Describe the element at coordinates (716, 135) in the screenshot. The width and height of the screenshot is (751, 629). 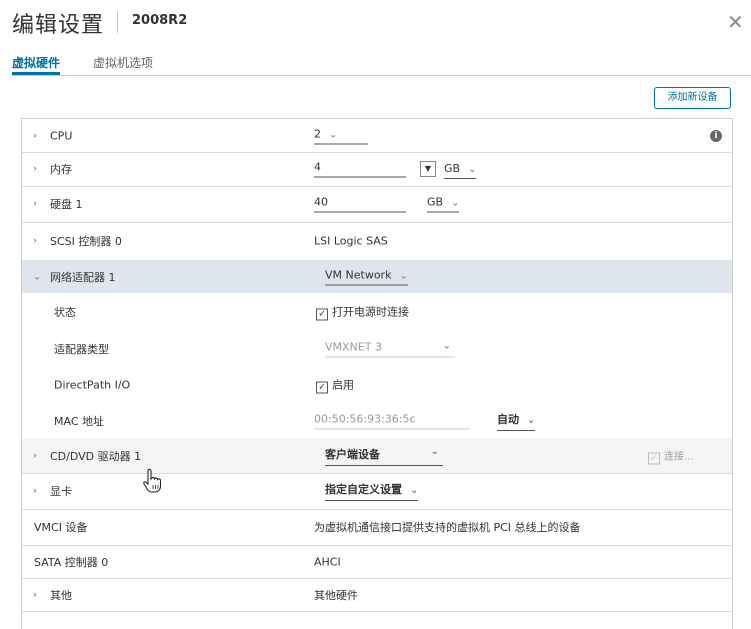
I see `info-icon: i` at that location.